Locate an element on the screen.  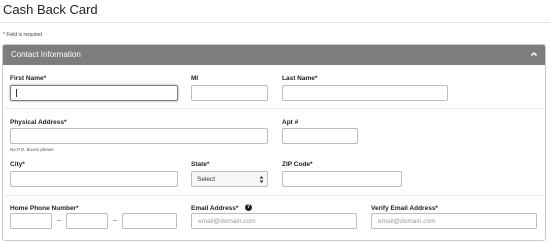
last-name-label: Last Name* is located at coordinates (300, 78).